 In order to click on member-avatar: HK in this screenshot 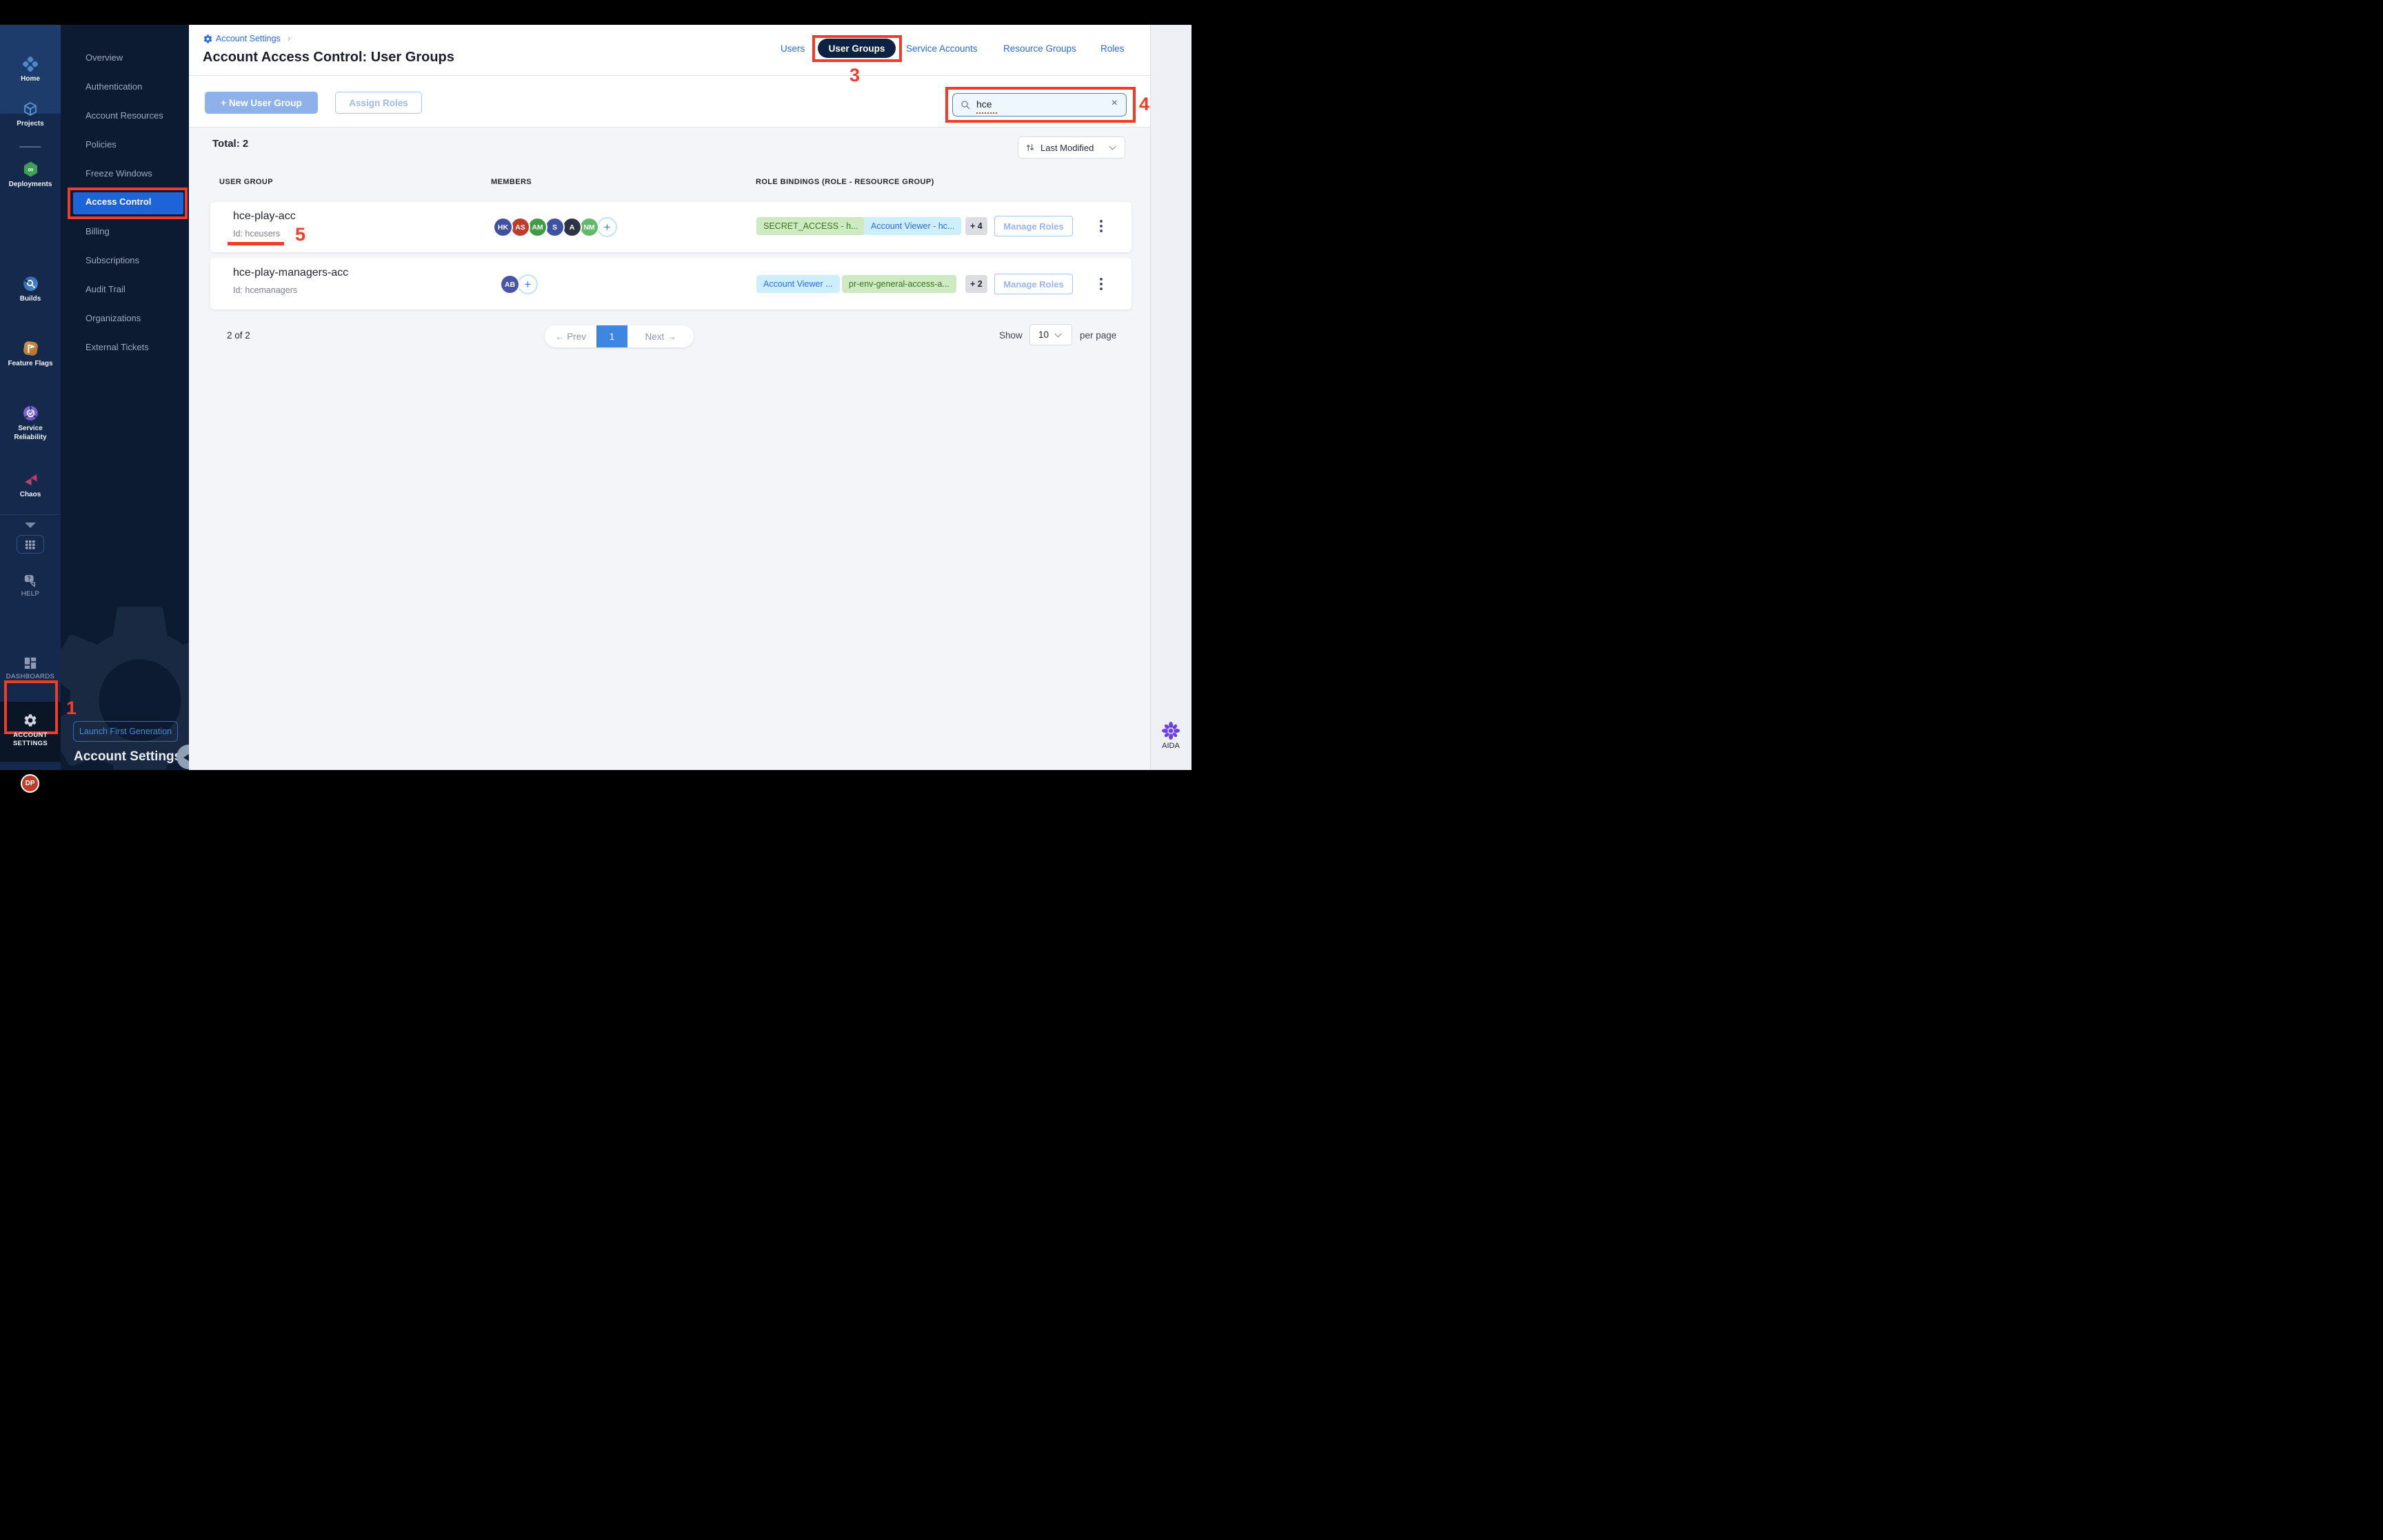, I will do `click(503, 227)`.